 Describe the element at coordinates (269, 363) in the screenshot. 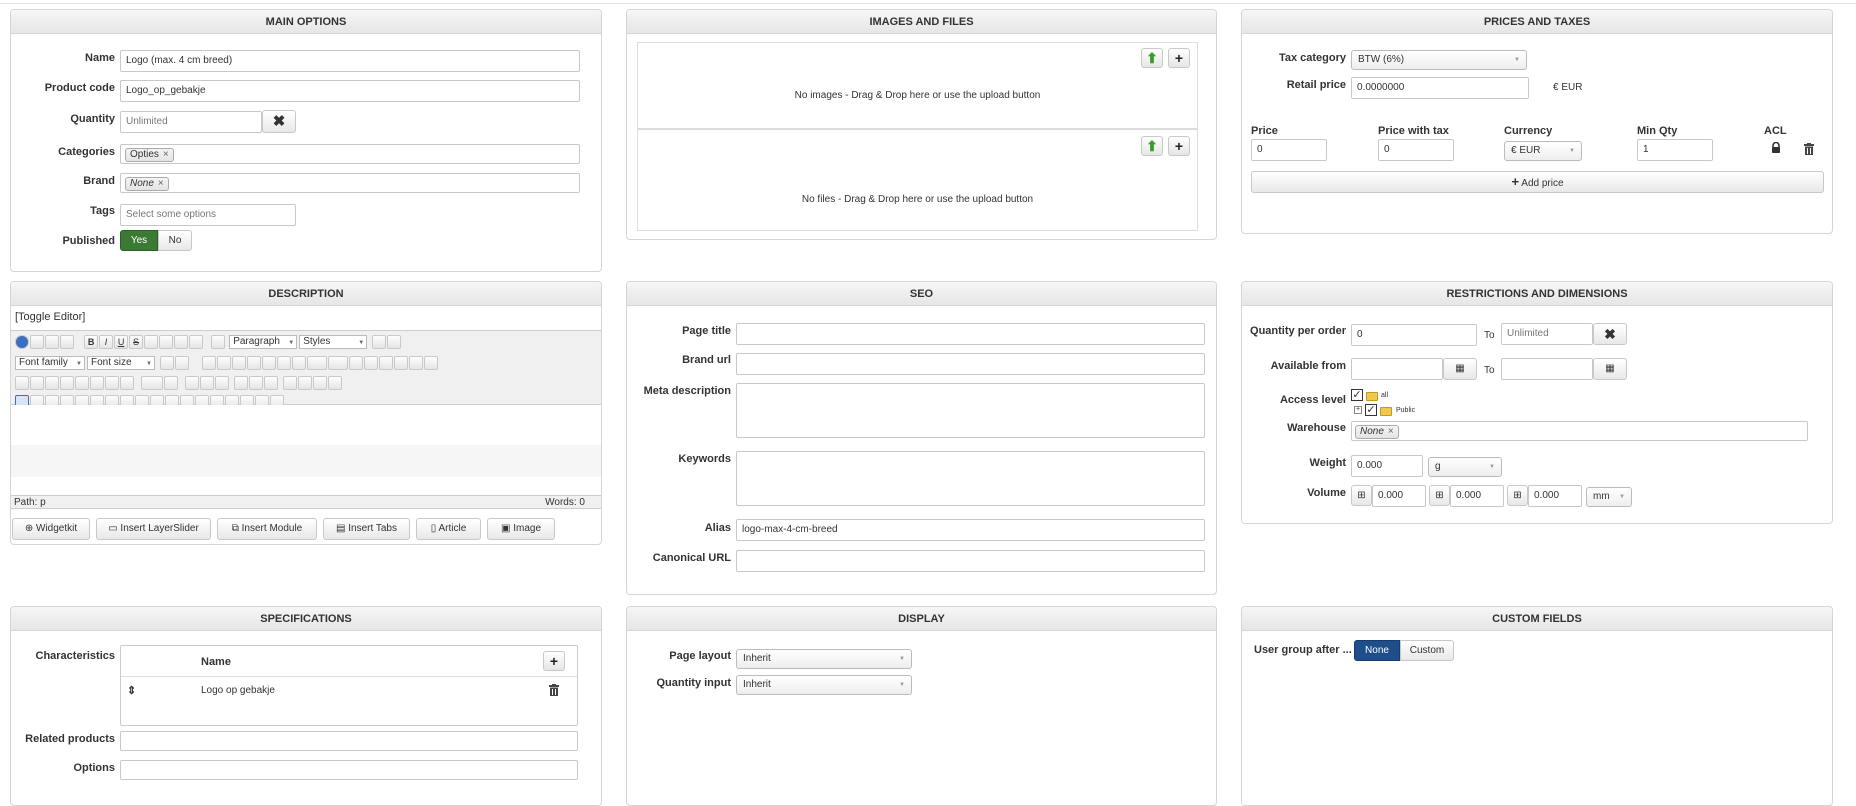

I see `paste-word-icon` at that location.